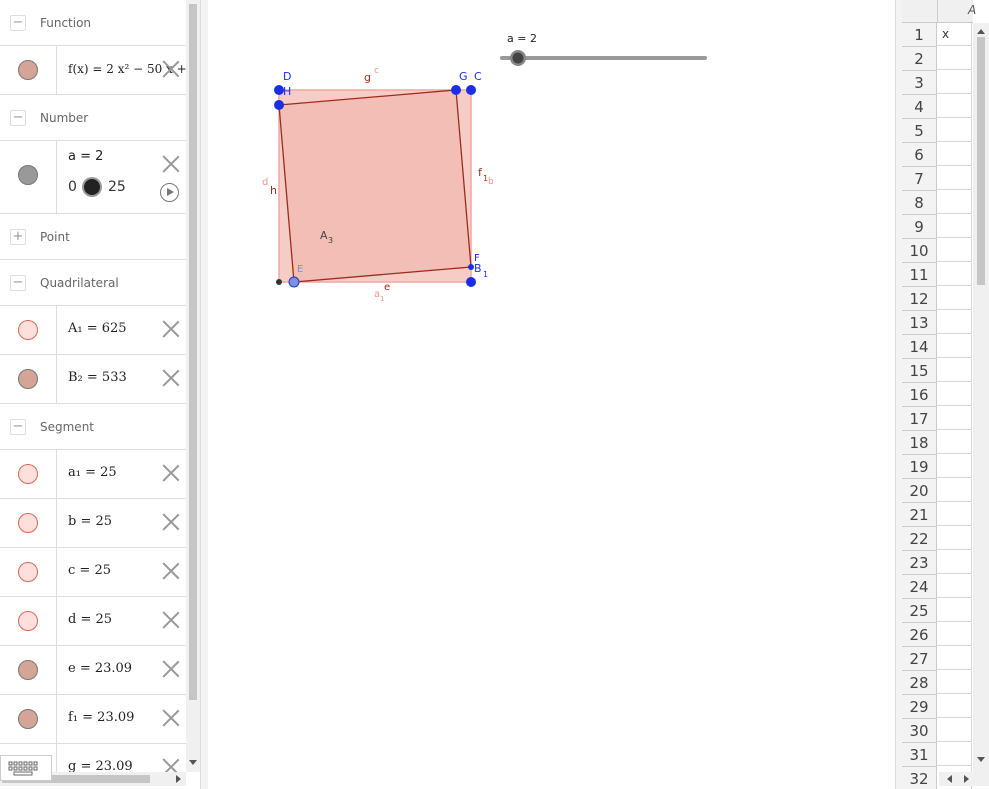 Image resolution: width=989 pixels, height=789 pixels. Describe the element at coordinates (919, 563) in the screenshot. I see `row-header: 23` at that location.